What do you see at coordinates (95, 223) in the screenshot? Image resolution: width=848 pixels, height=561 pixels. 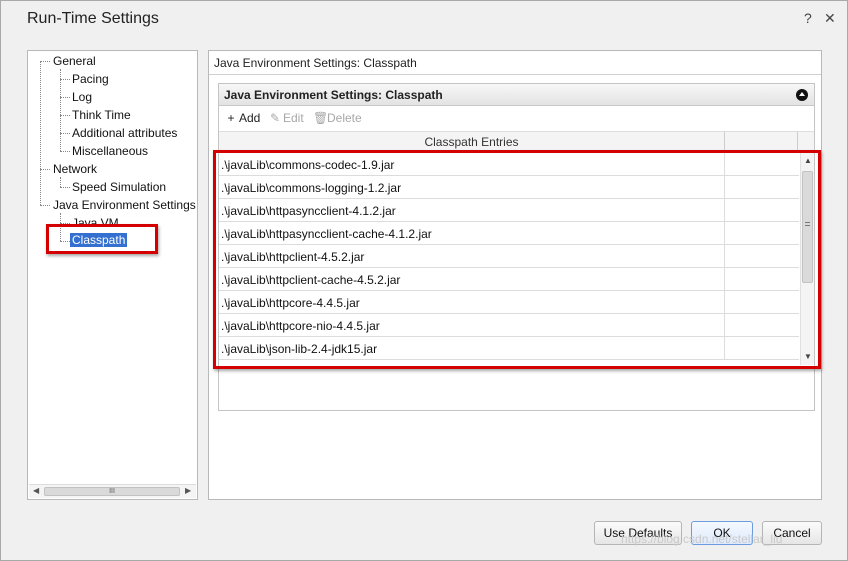 I see `tree-item-java-vm: Java VM` at bounding box center [95, 223].